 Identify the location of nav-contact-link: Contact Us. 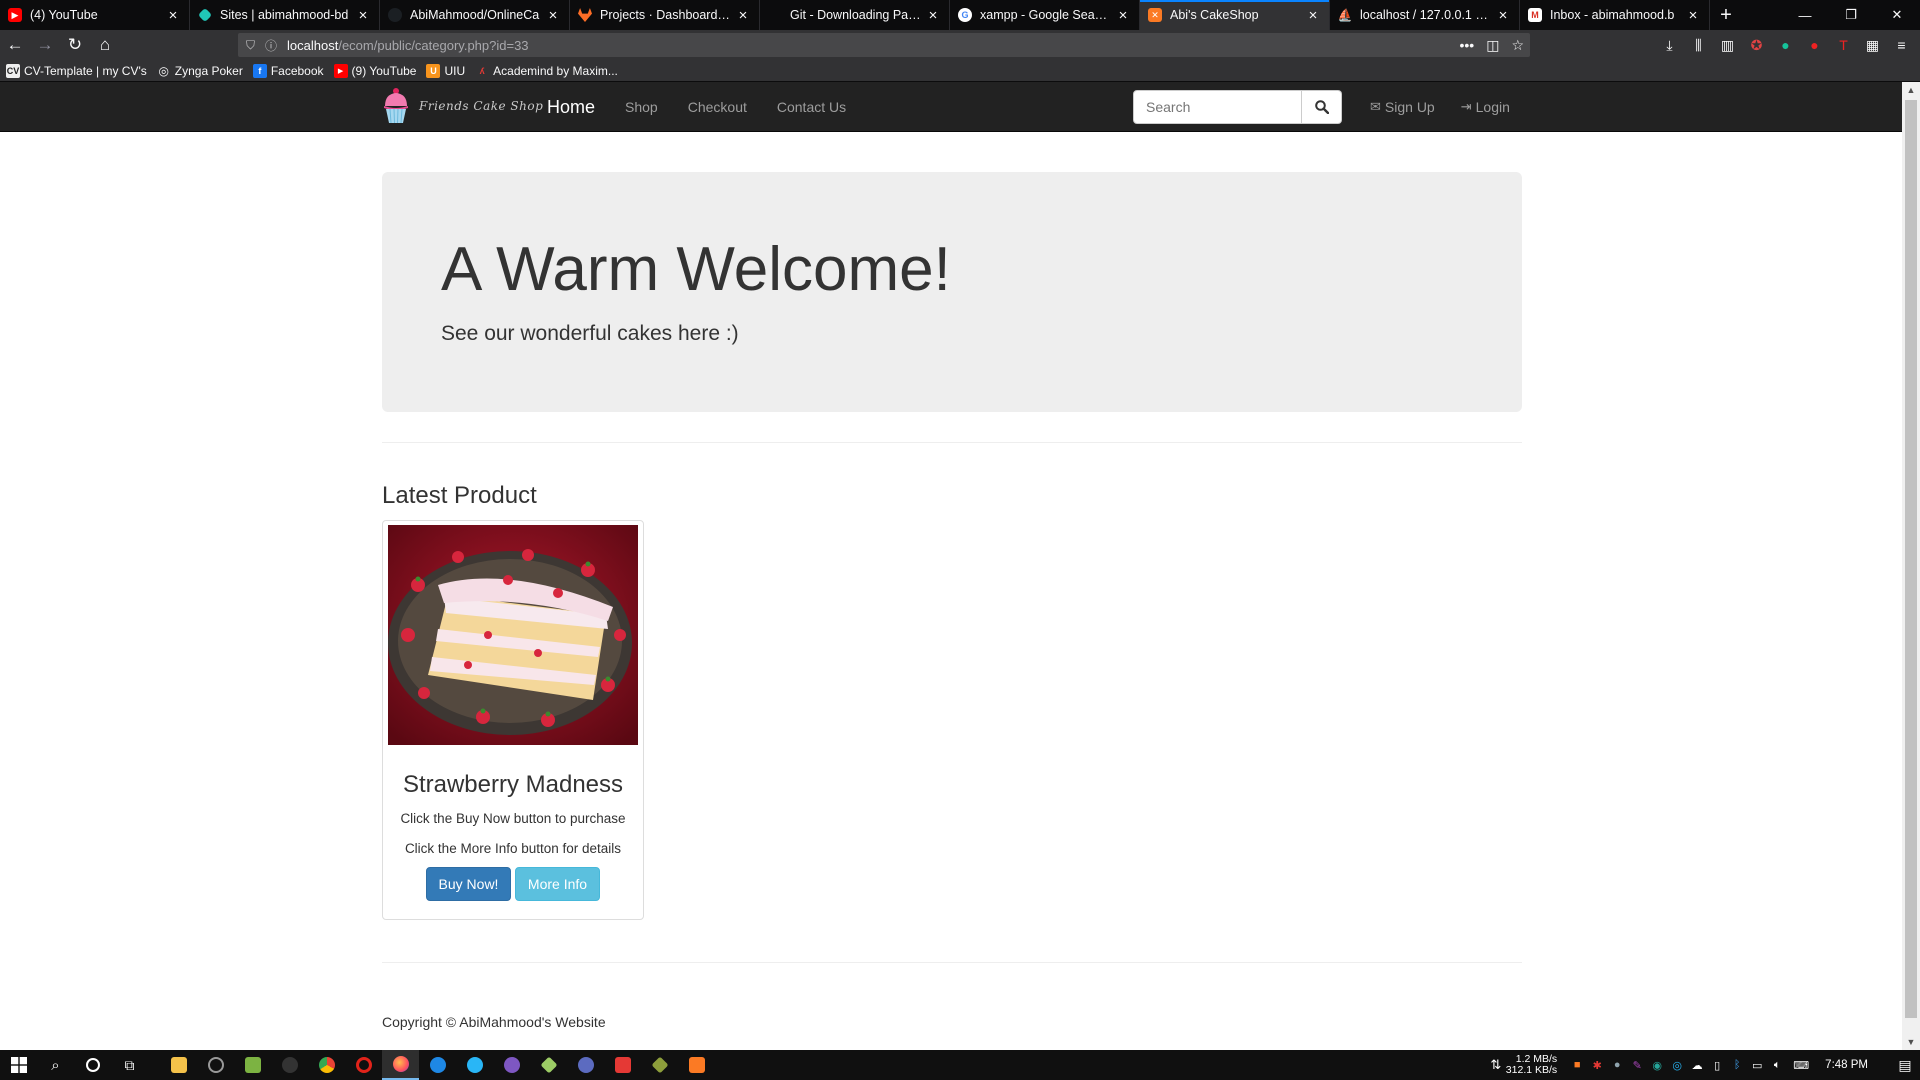
(811, 107).